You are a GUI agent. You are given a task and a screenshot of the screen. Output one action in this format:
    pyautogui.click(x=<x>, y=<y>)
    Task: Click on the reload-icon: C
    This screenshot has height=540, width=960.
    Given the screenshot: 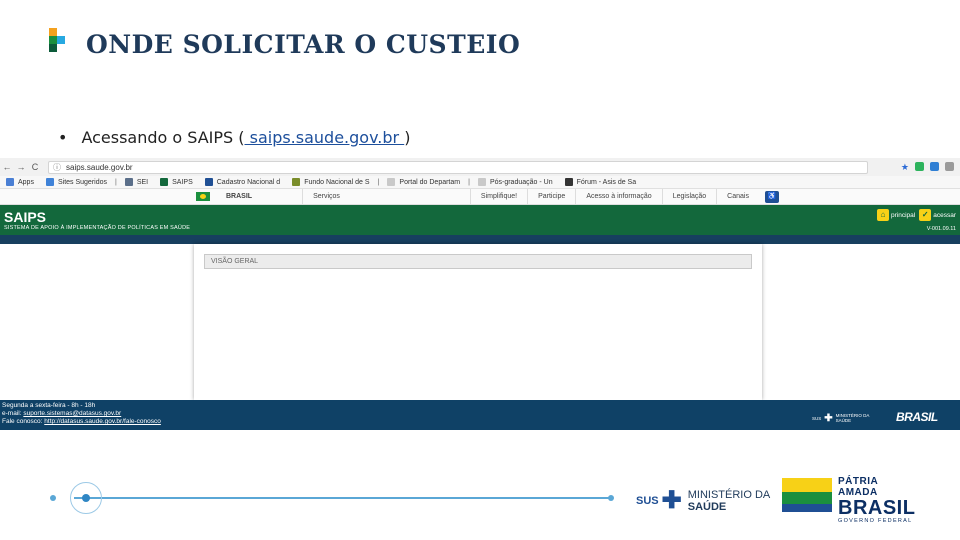 What is the action you would take?
    pyautogui.click(x=35, y=167)
    